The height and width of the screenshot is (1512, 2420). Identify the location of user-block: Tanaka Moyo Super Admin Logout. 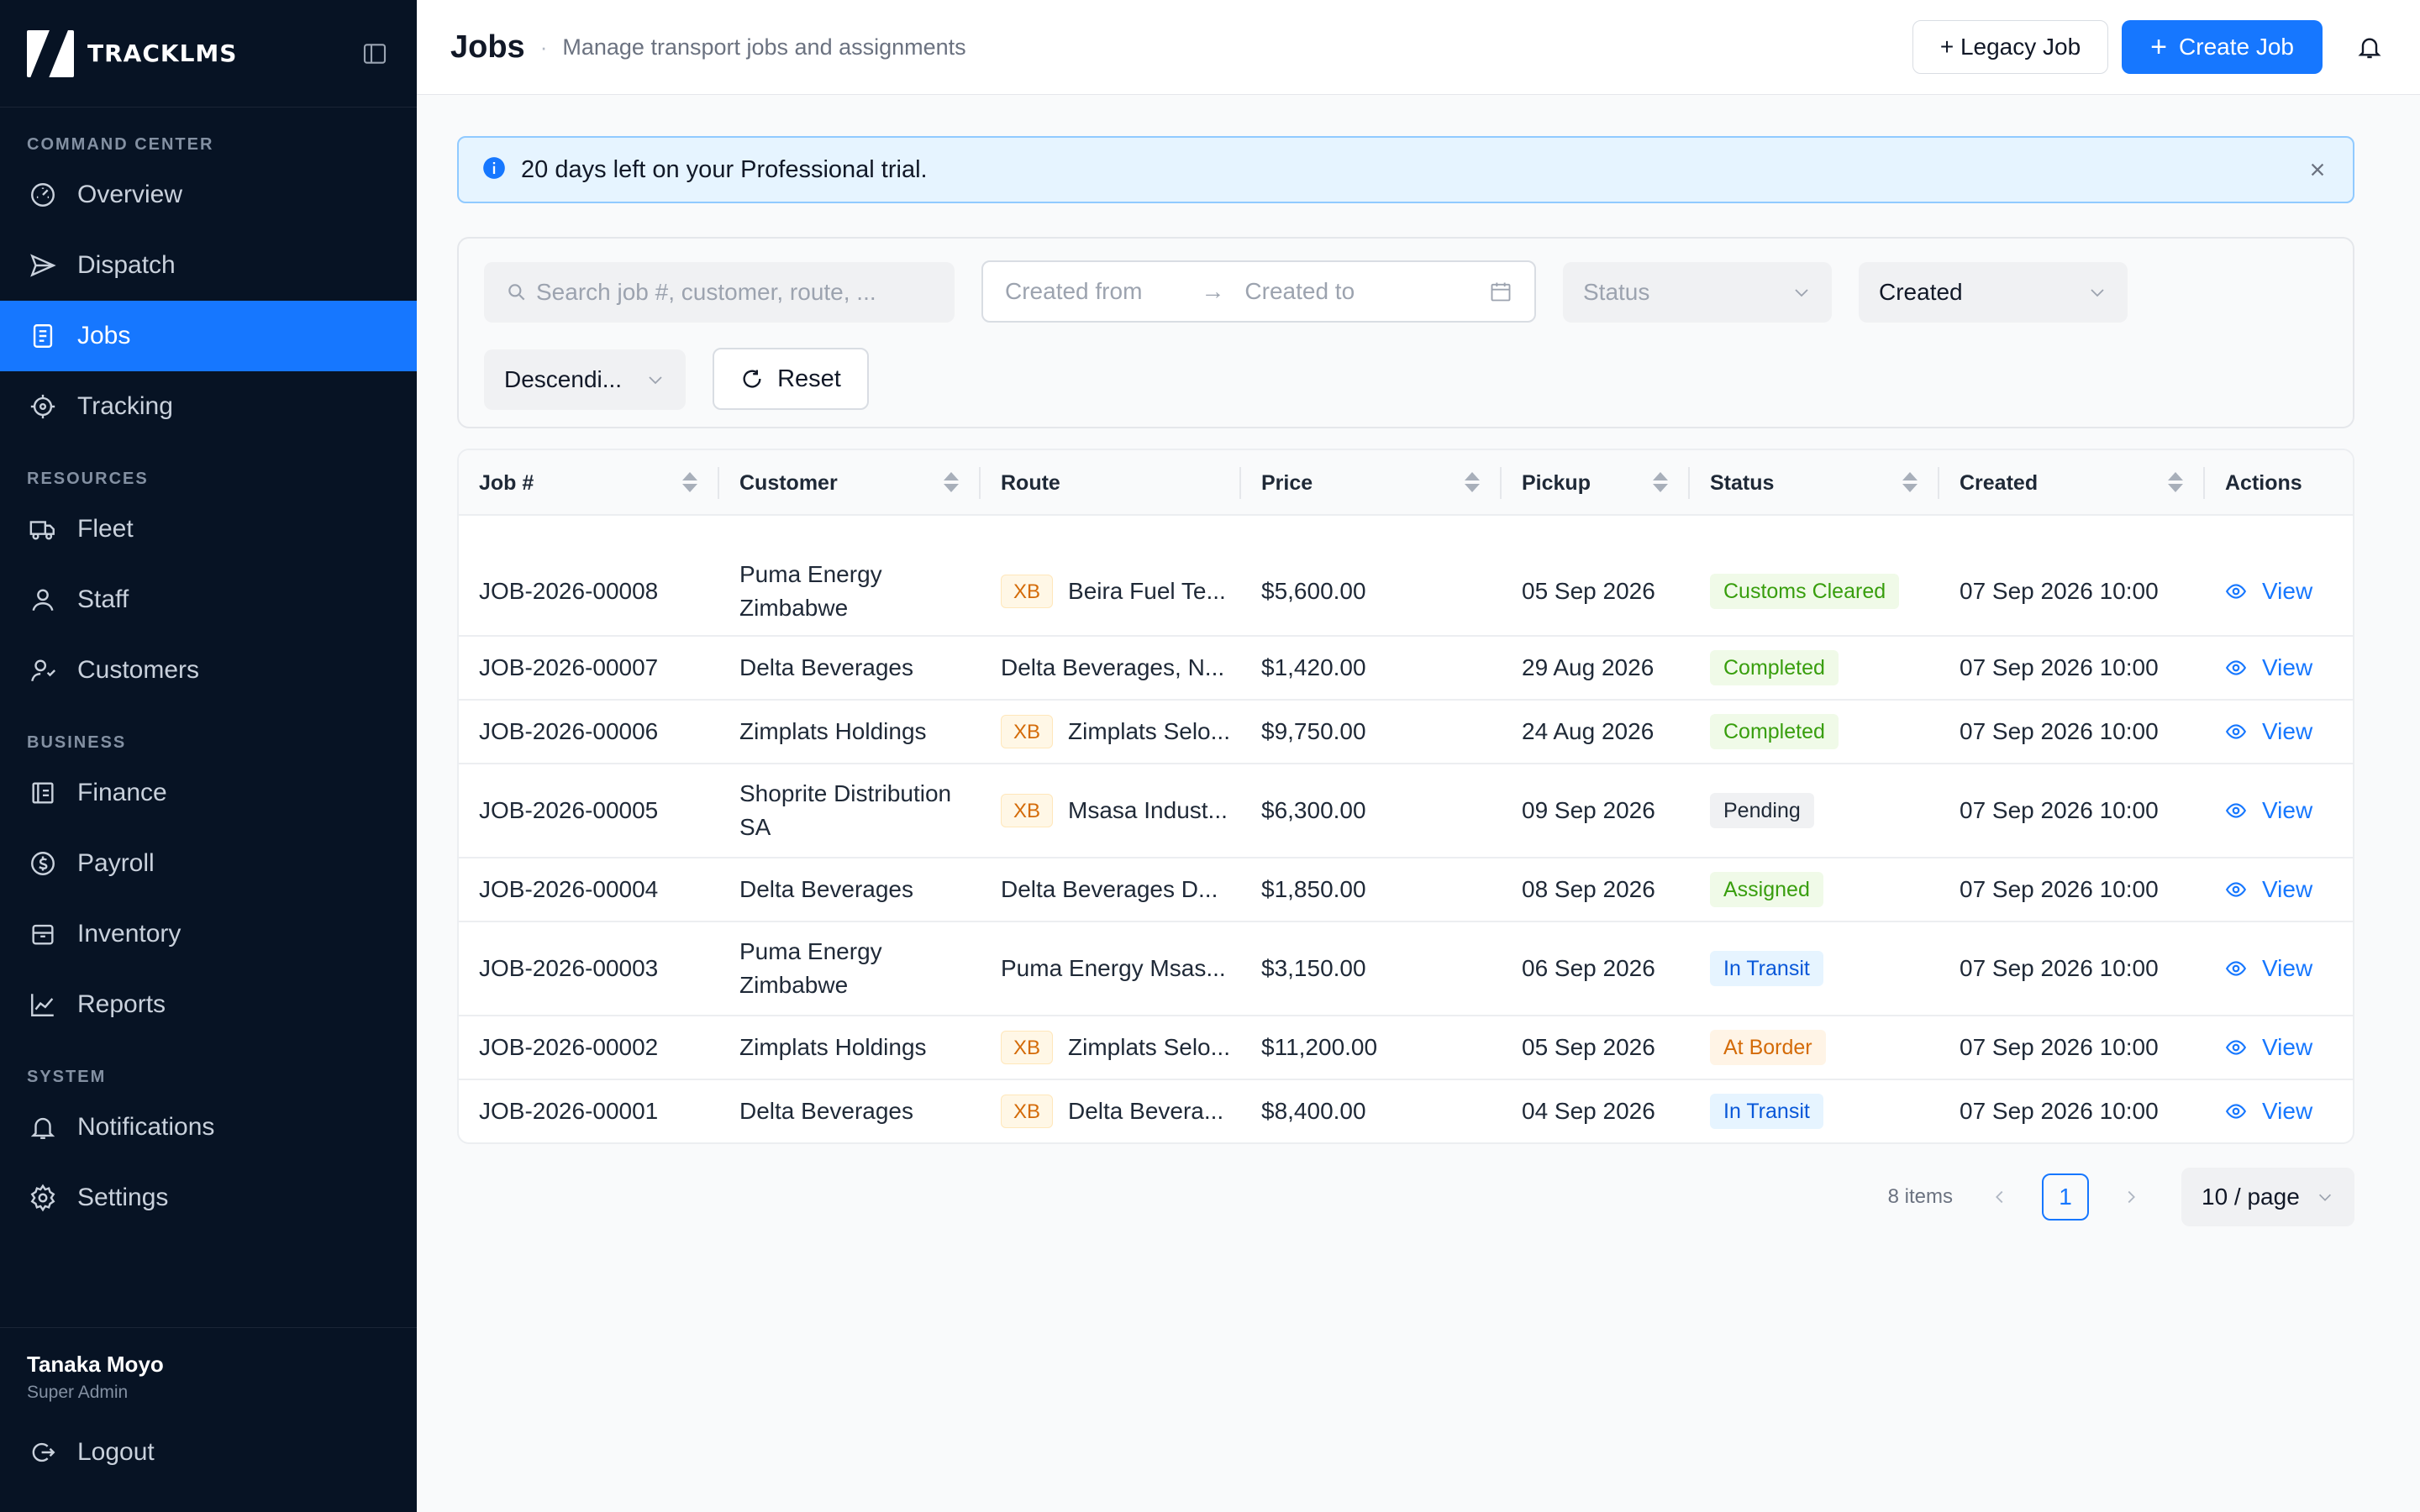
(208, 1419).